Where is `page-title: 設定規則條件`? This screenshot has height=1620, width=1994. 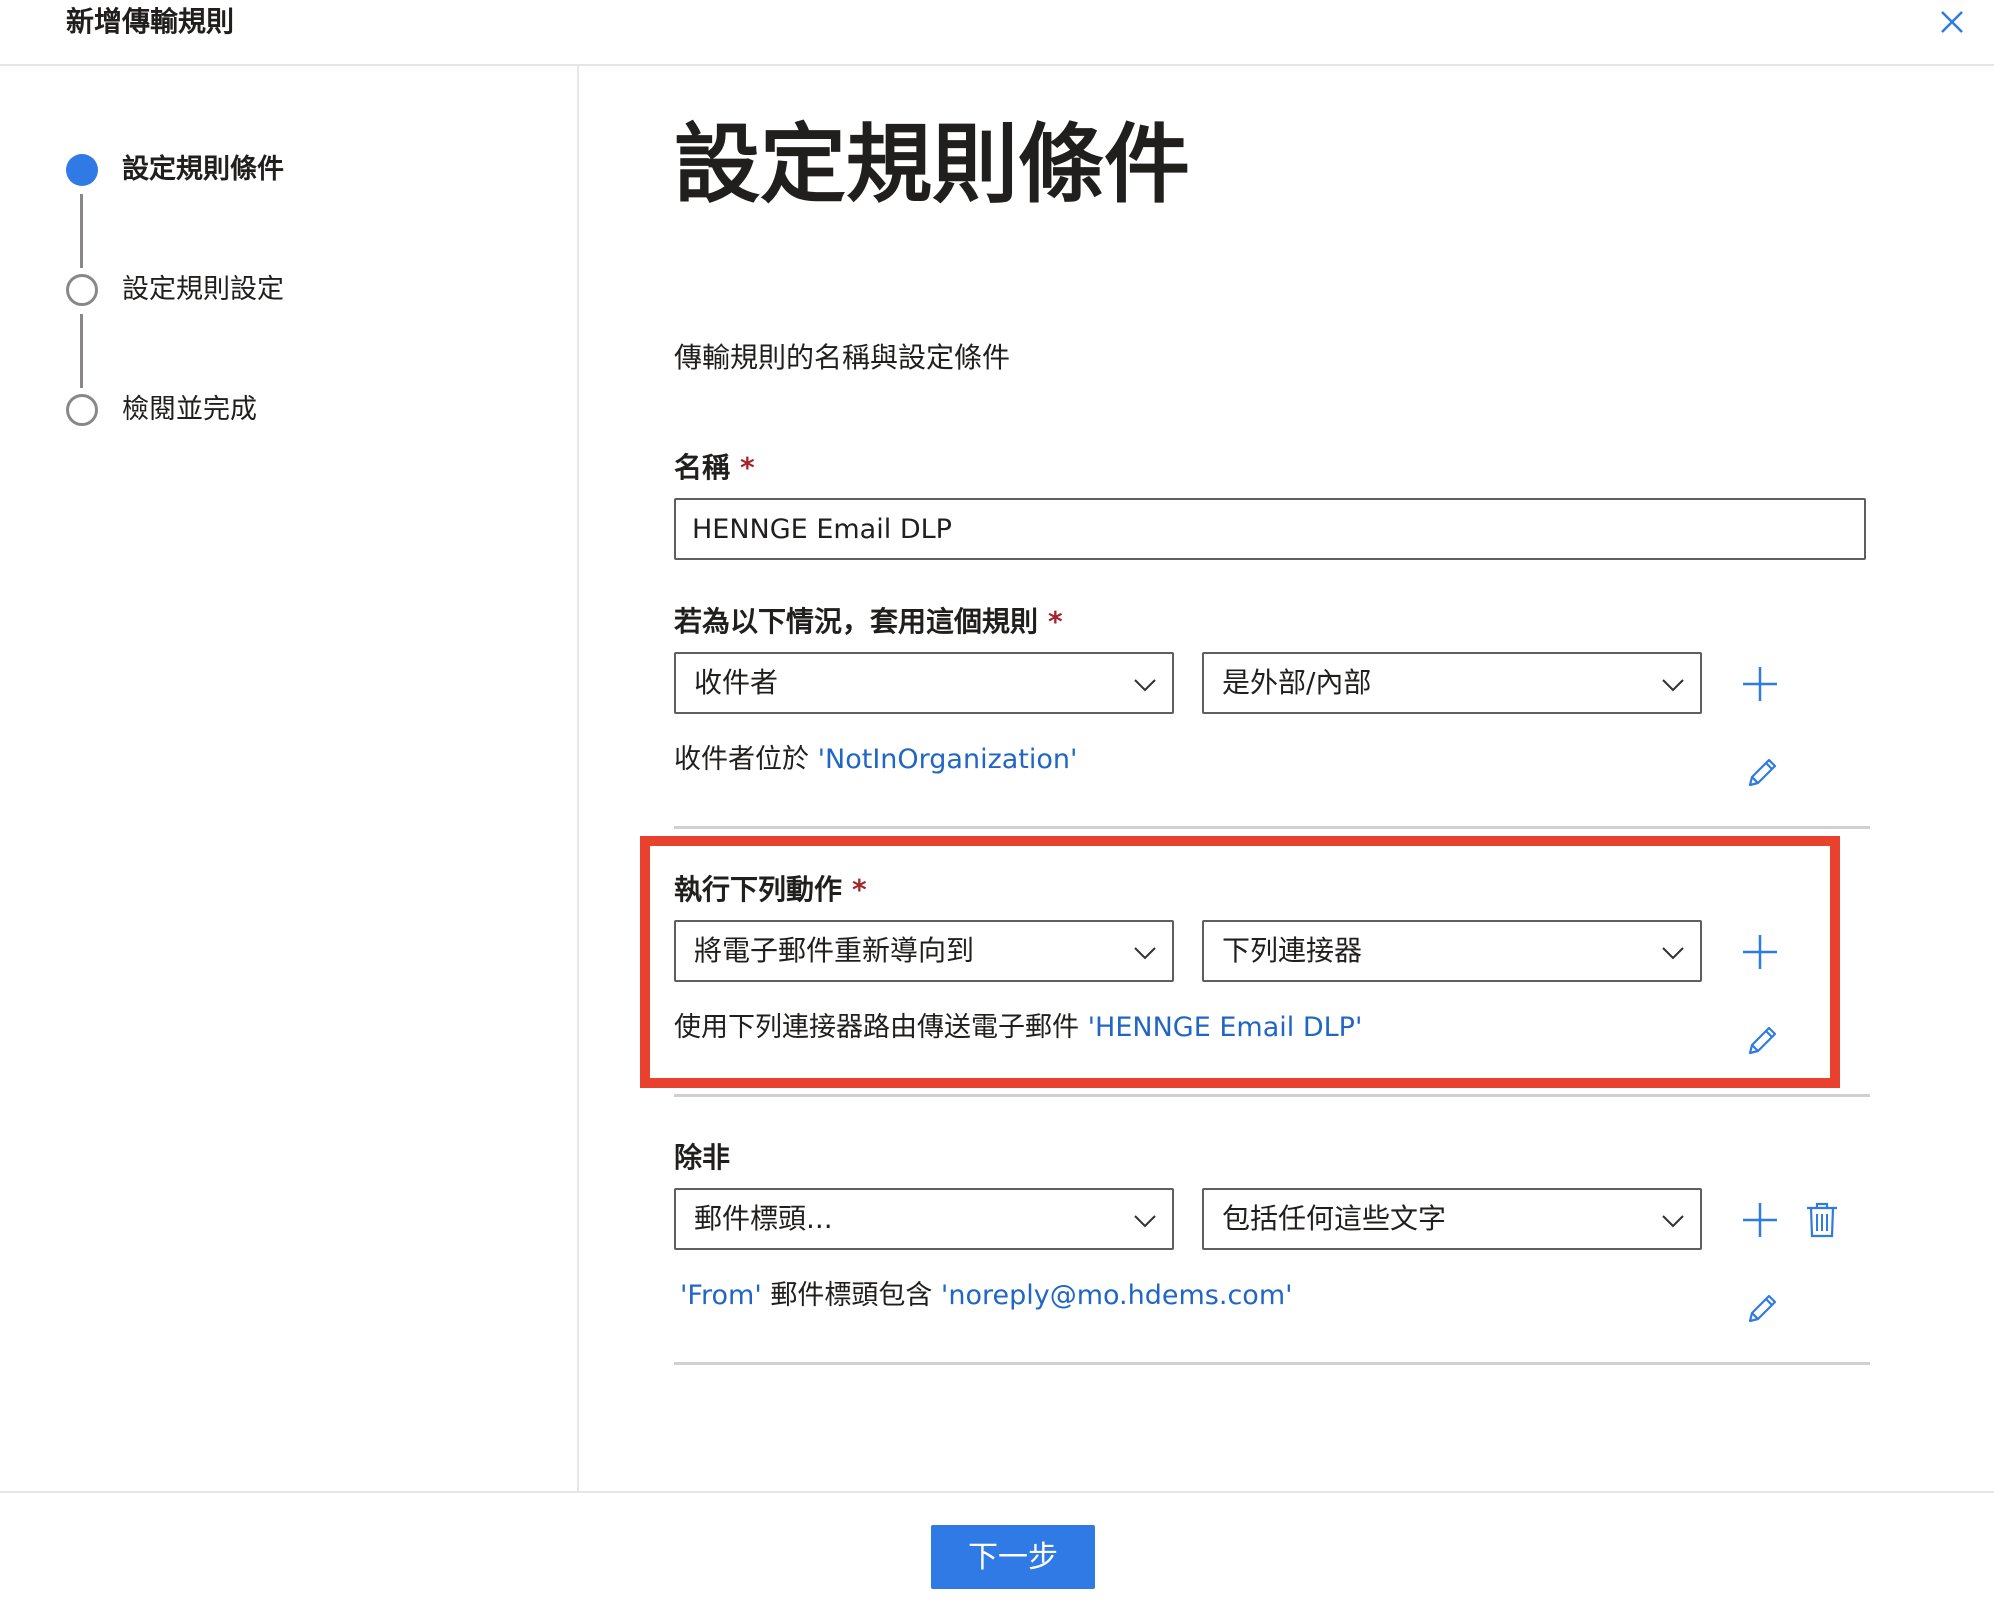 page-title: 設定規則條件 is located at coordinates (932, 165).